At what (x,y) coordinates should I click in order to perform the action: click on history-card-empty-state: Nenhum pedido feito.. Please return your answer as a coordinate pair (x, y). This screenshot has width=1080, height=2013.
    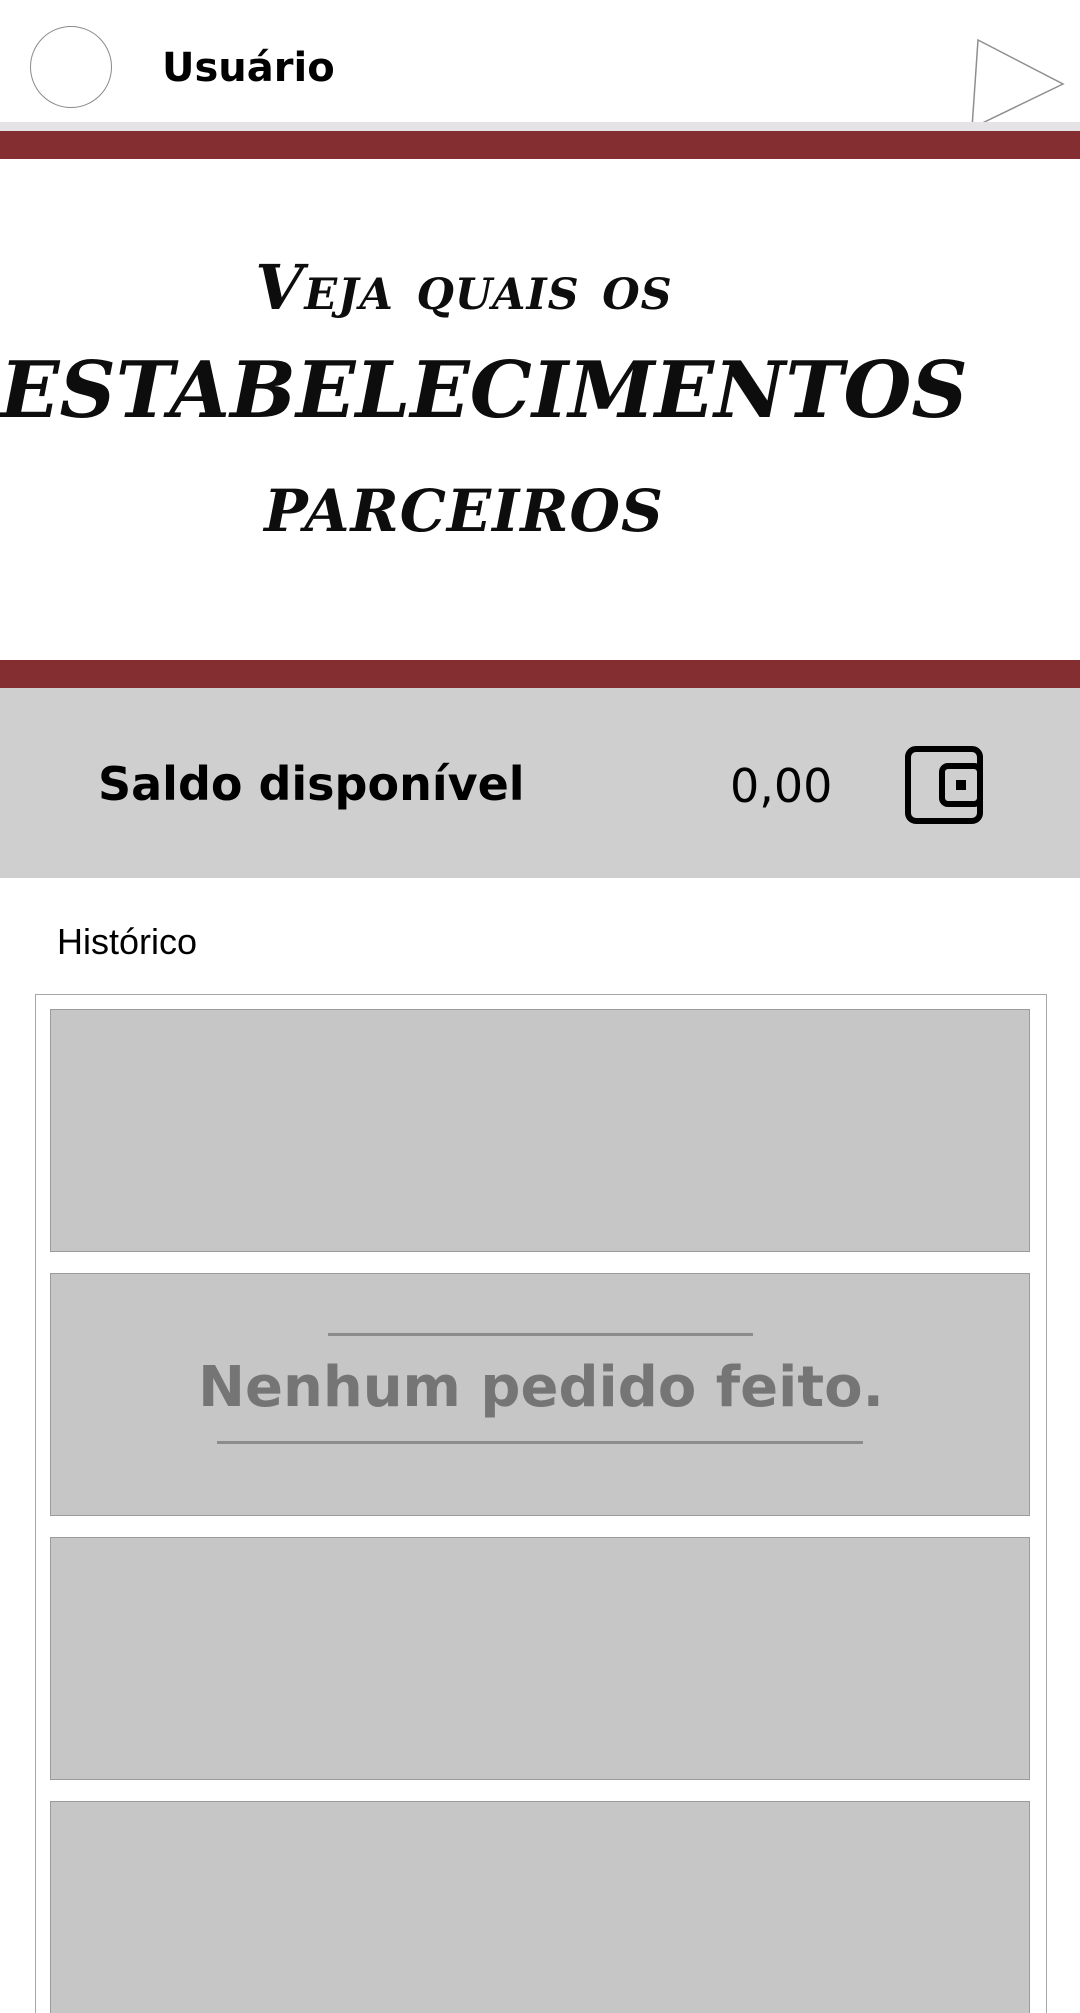
    Looking at the image, I should click on (540, 1394).